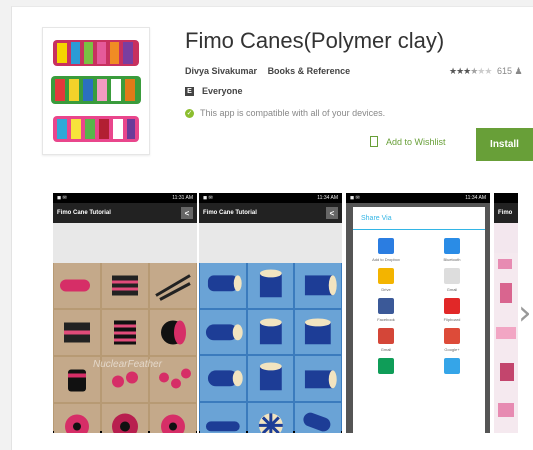 This screenshot has height=450, width=533. What do you see at coordinates (182, 198) in the screenshot?
I see `status-time: 11:31 AM` at bounding box center [182, 198].